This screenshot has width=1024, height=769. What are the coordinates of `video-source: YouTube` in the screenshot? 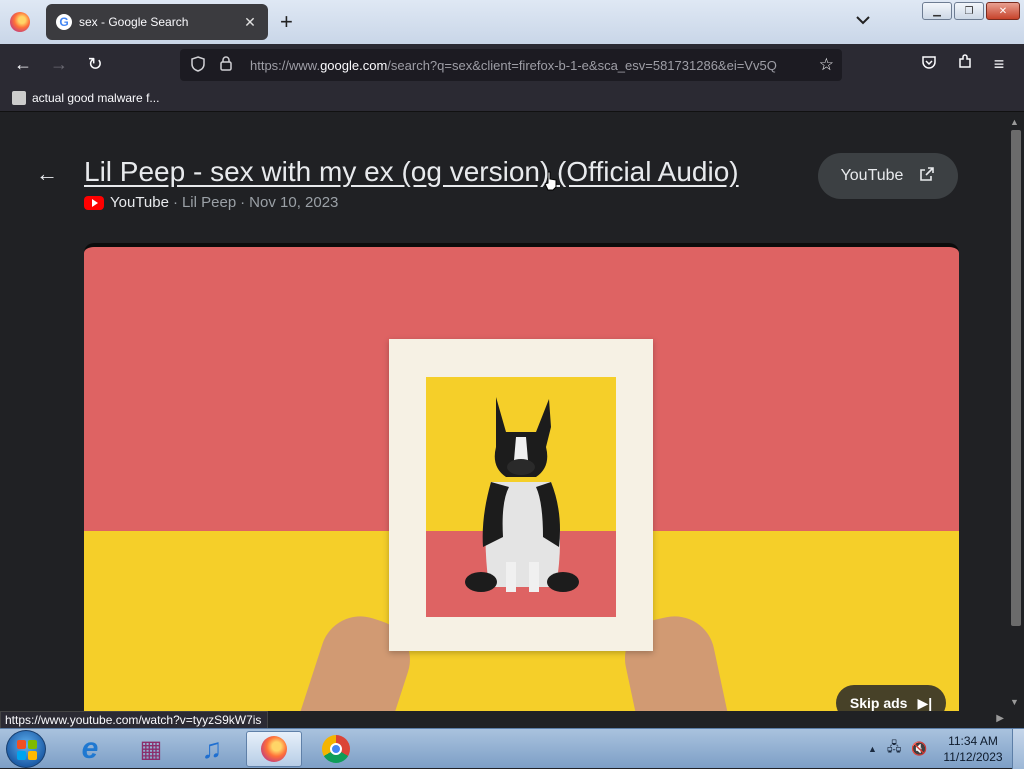 It's located at (139, 202).